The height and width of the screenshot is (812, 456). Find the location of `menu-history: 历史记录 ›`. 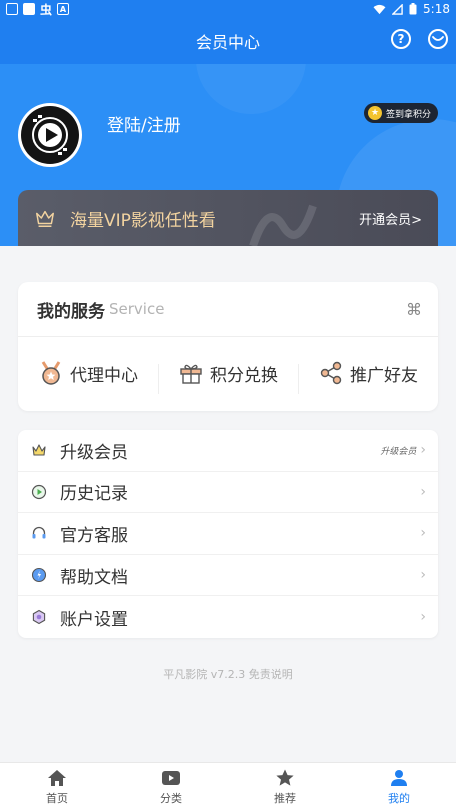

menu-history: 历史记录 › is located at coordinates (228, 493).